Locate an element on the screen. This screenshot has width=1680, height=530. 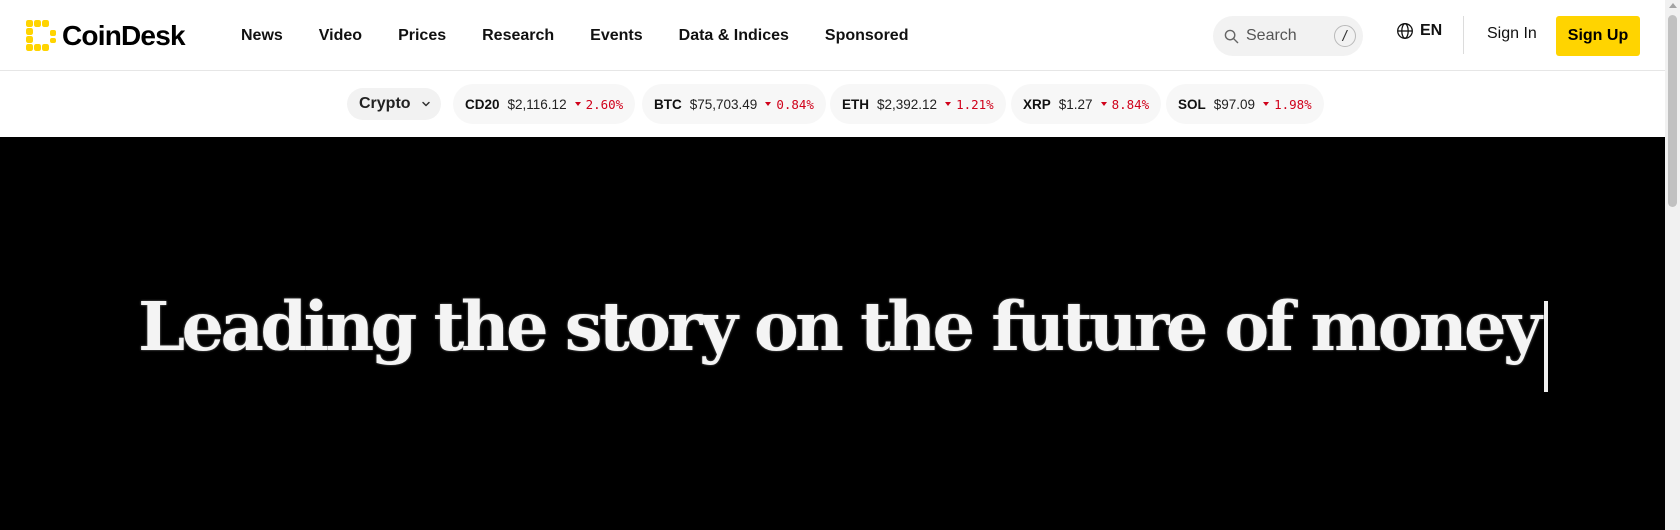
ticker-item-cd20: CD20 $2,116.12 2.60% is located at coordinates (544, 104).